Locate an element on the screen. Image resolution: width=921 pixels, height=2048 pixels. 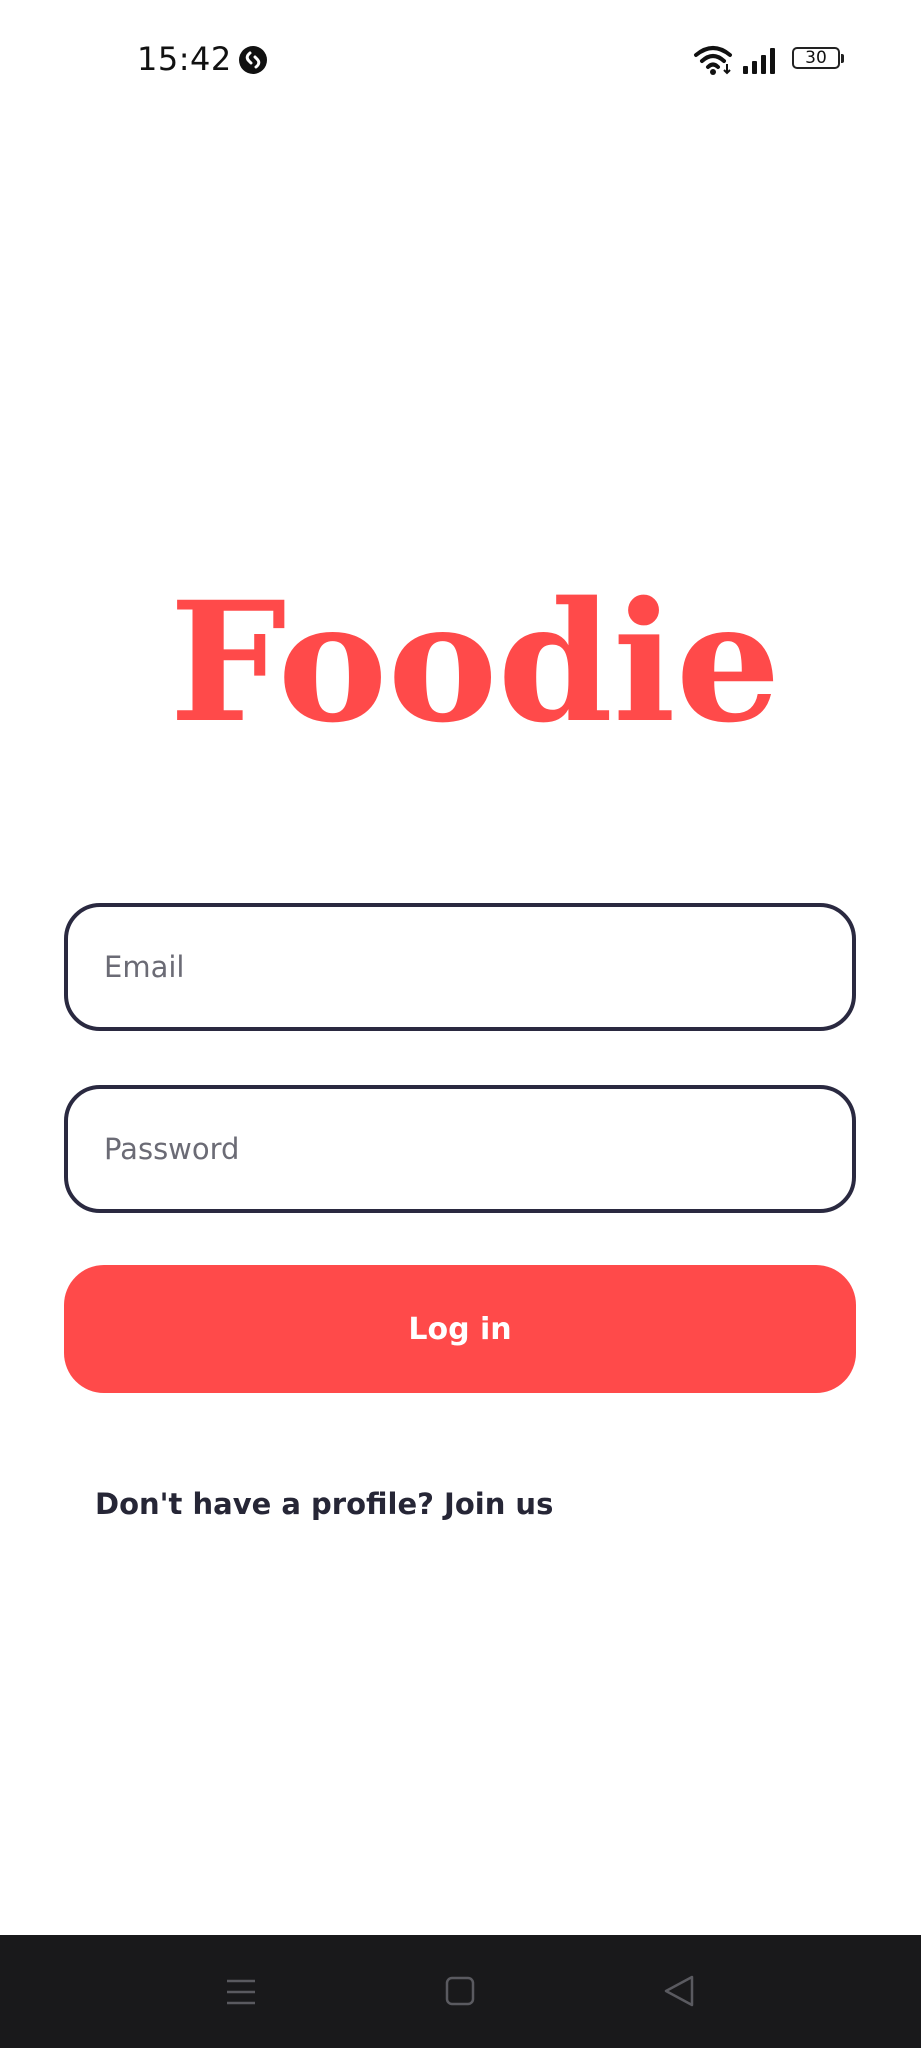
home-icon is located at coordinates (460, 1991).